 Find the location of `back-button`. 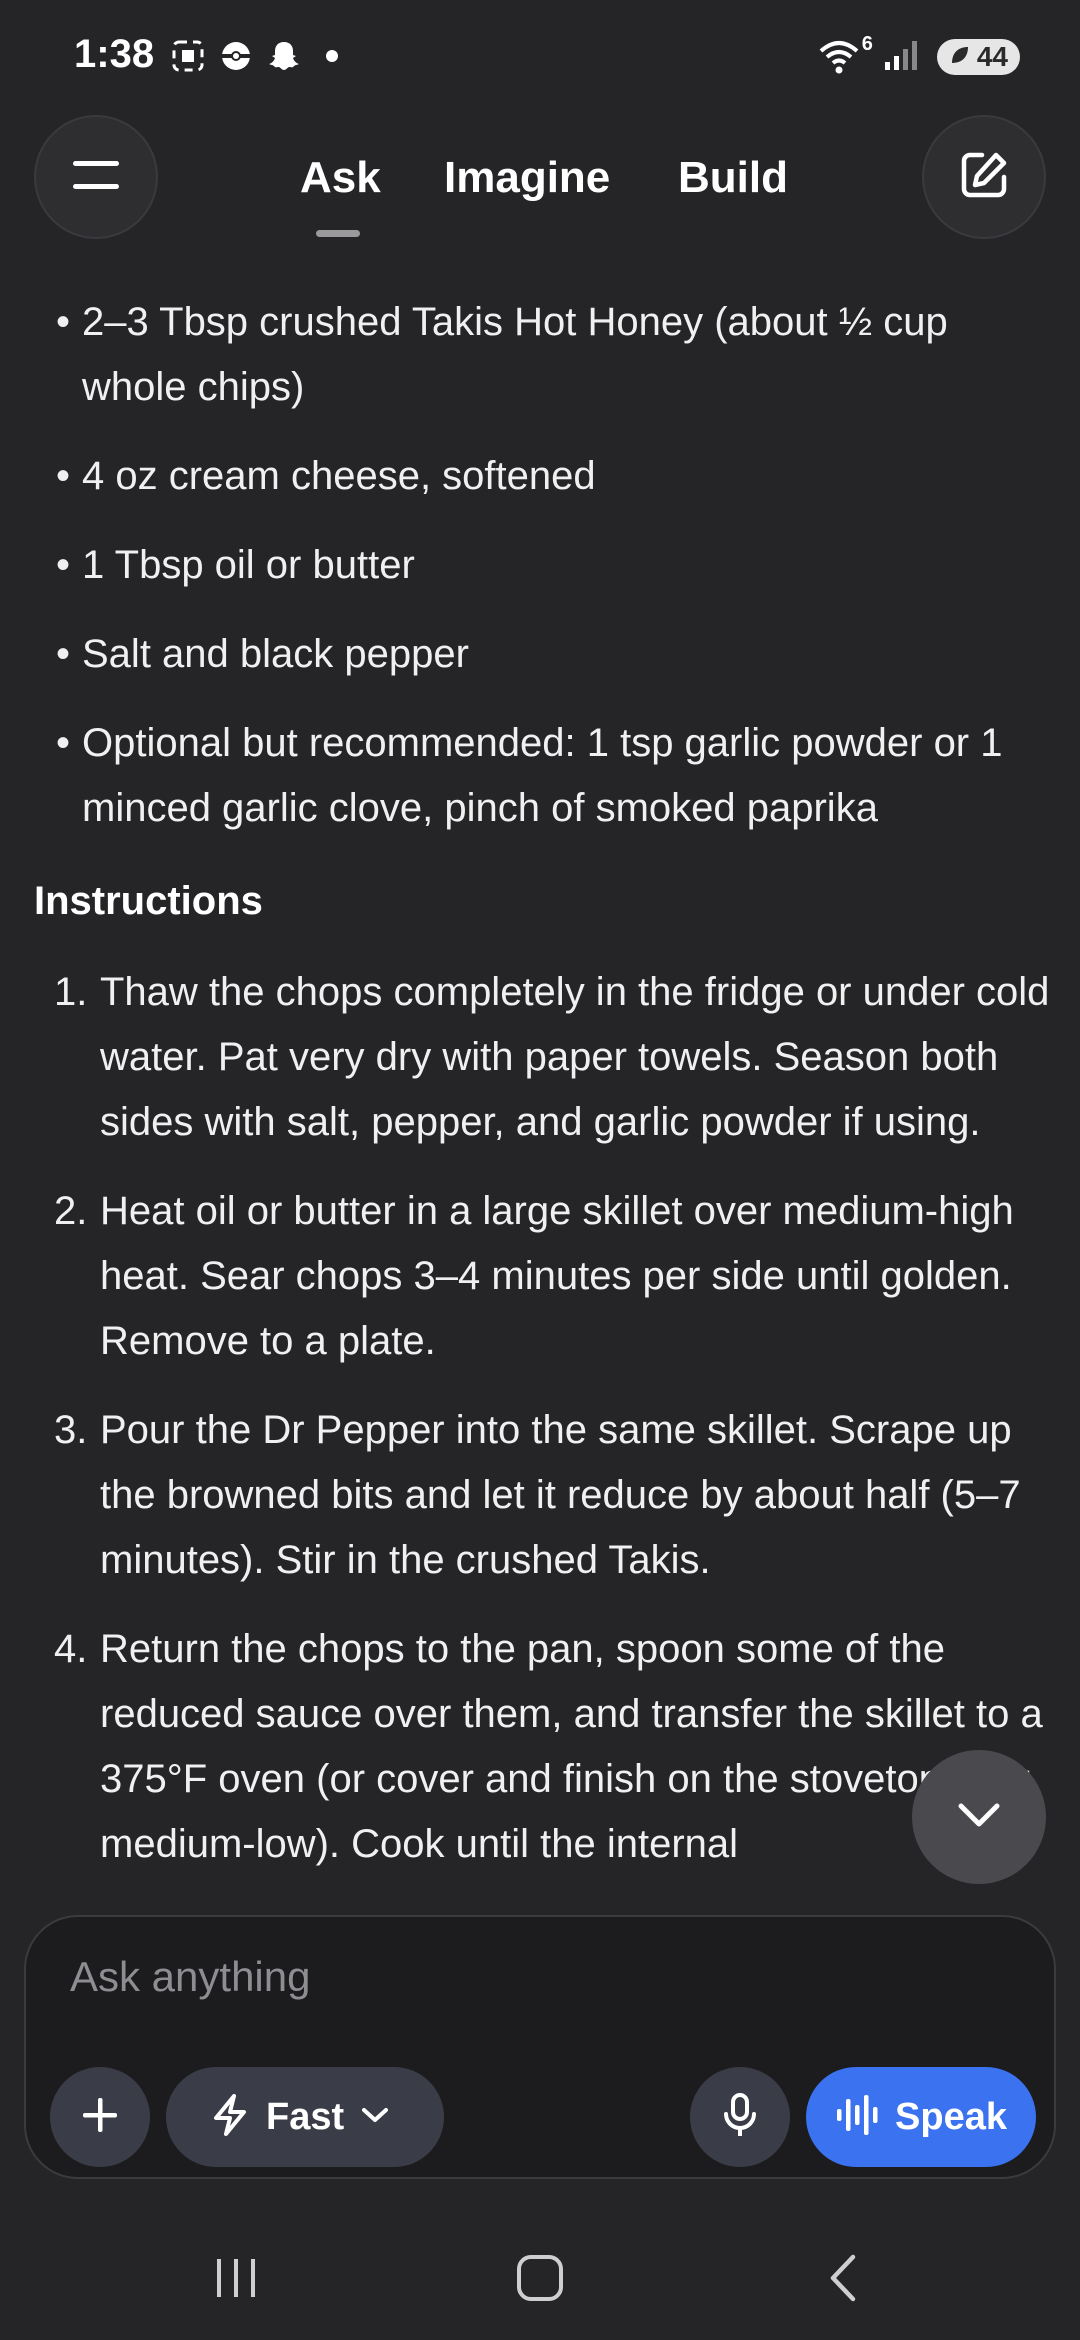

back-button is located at coordinates (842, 2280).